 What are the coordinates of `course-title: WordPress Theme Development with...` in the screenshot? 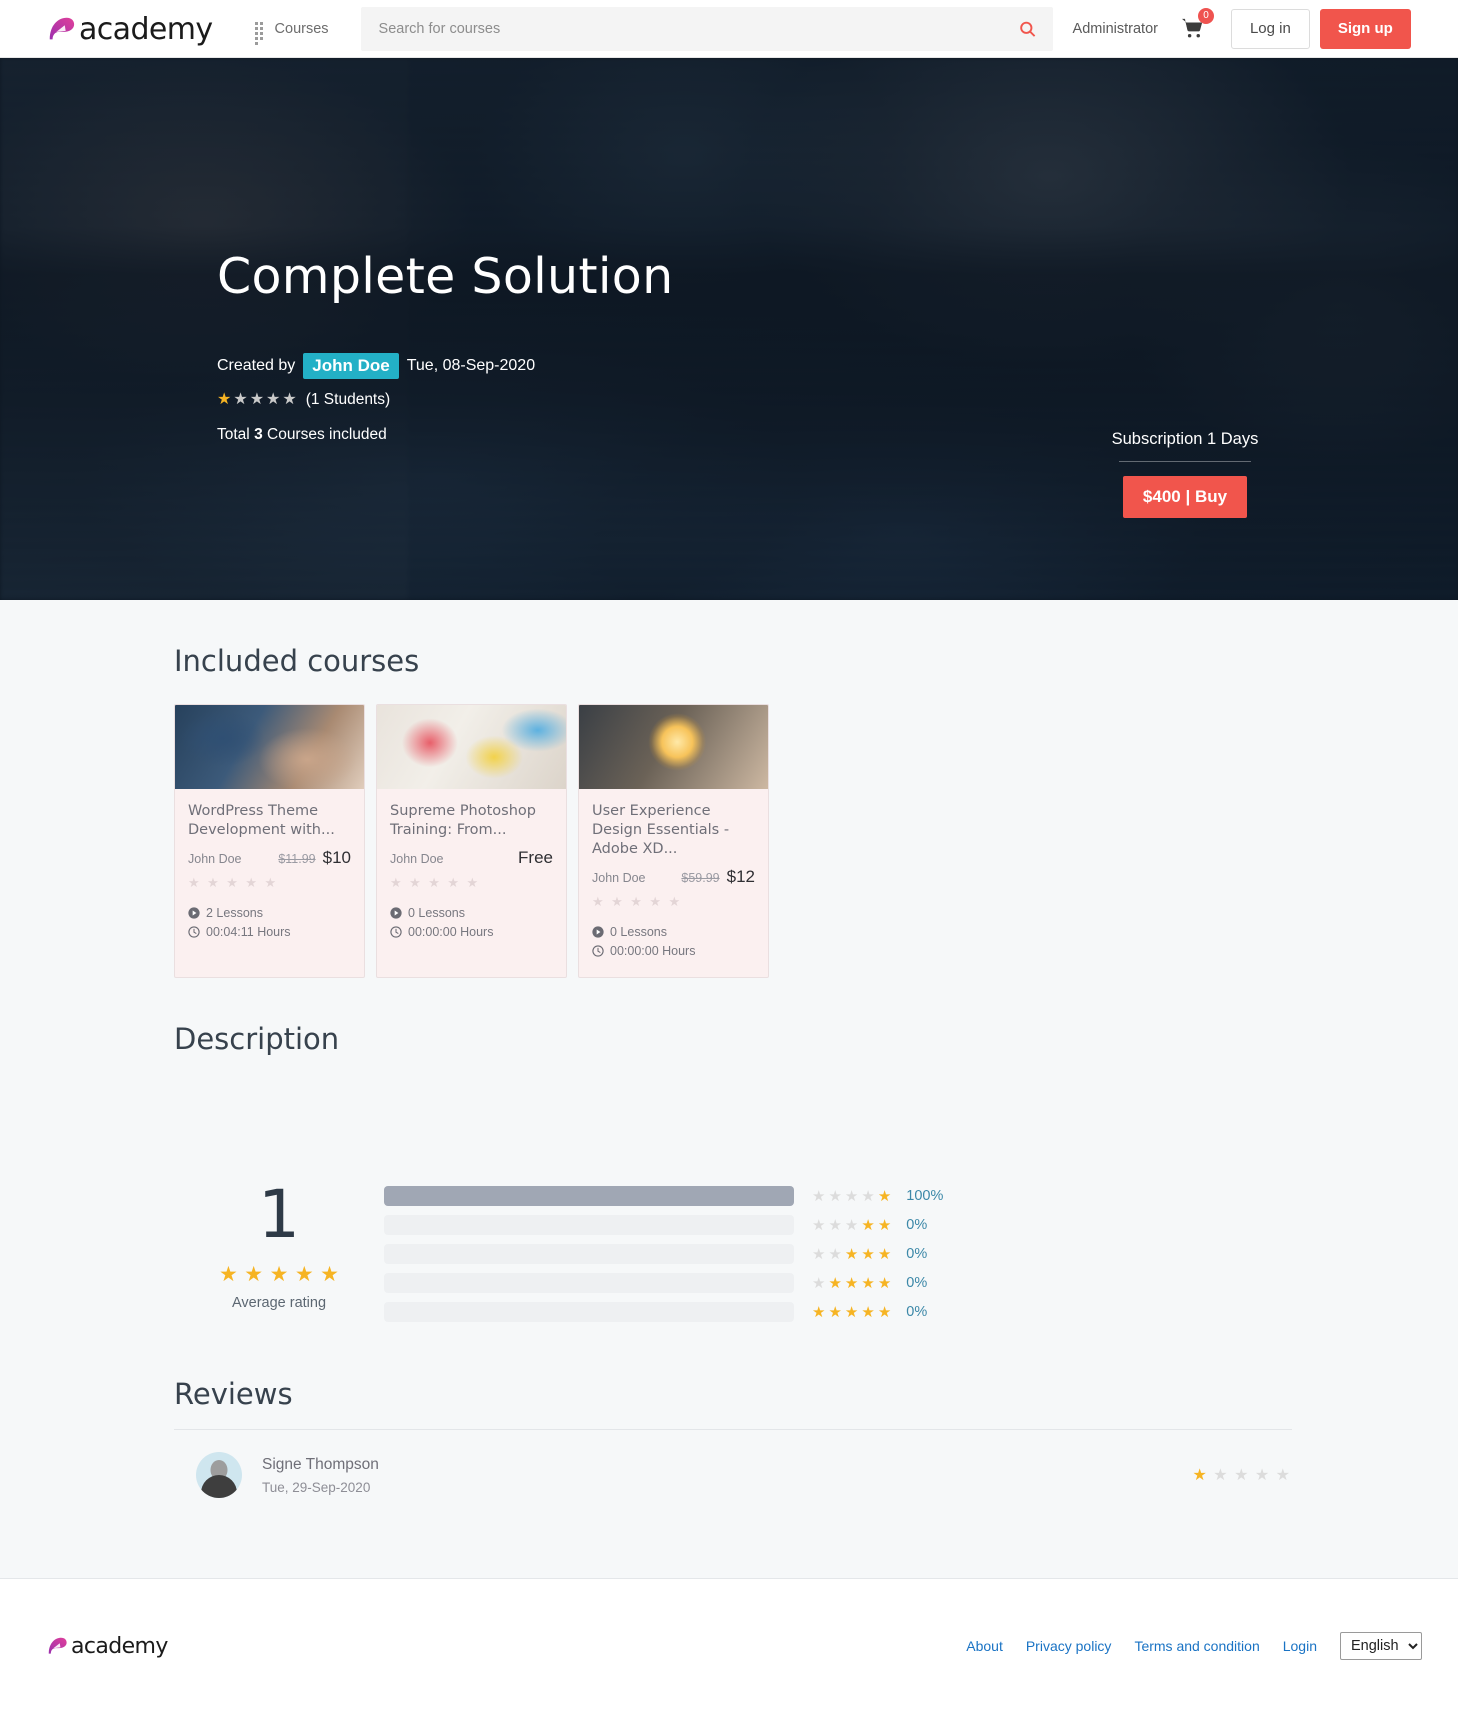 It's located at (261, 821).